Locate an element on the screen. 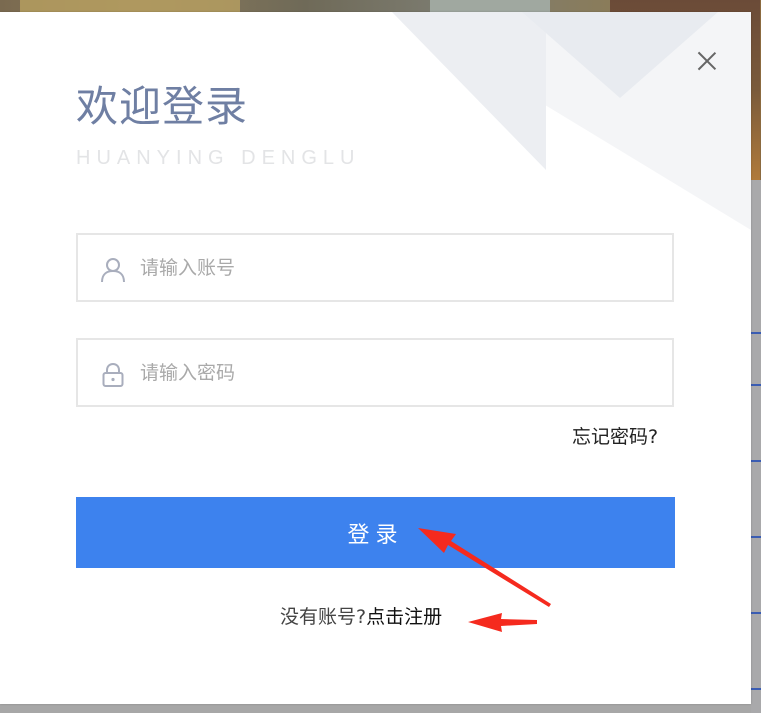  login-button: 登录 is located at coordinates (375, 532).